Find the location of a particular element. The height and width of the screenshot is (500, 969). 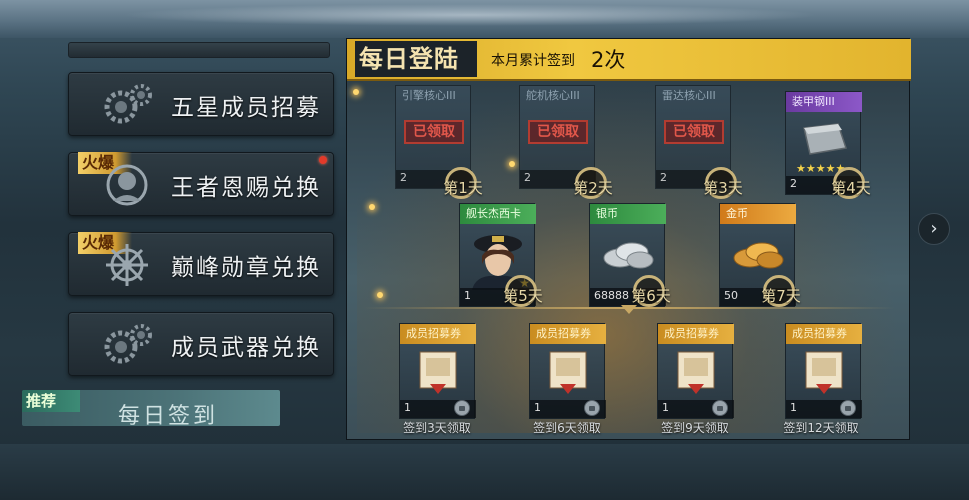

next-page-button: › is located at coordinates (934, 229).